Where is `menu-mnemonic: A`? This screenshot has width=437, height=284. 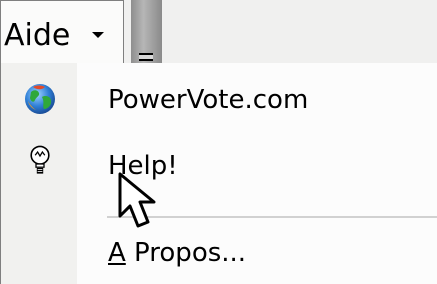
menu-mnemonic: A is located at coordinates (117, 253).